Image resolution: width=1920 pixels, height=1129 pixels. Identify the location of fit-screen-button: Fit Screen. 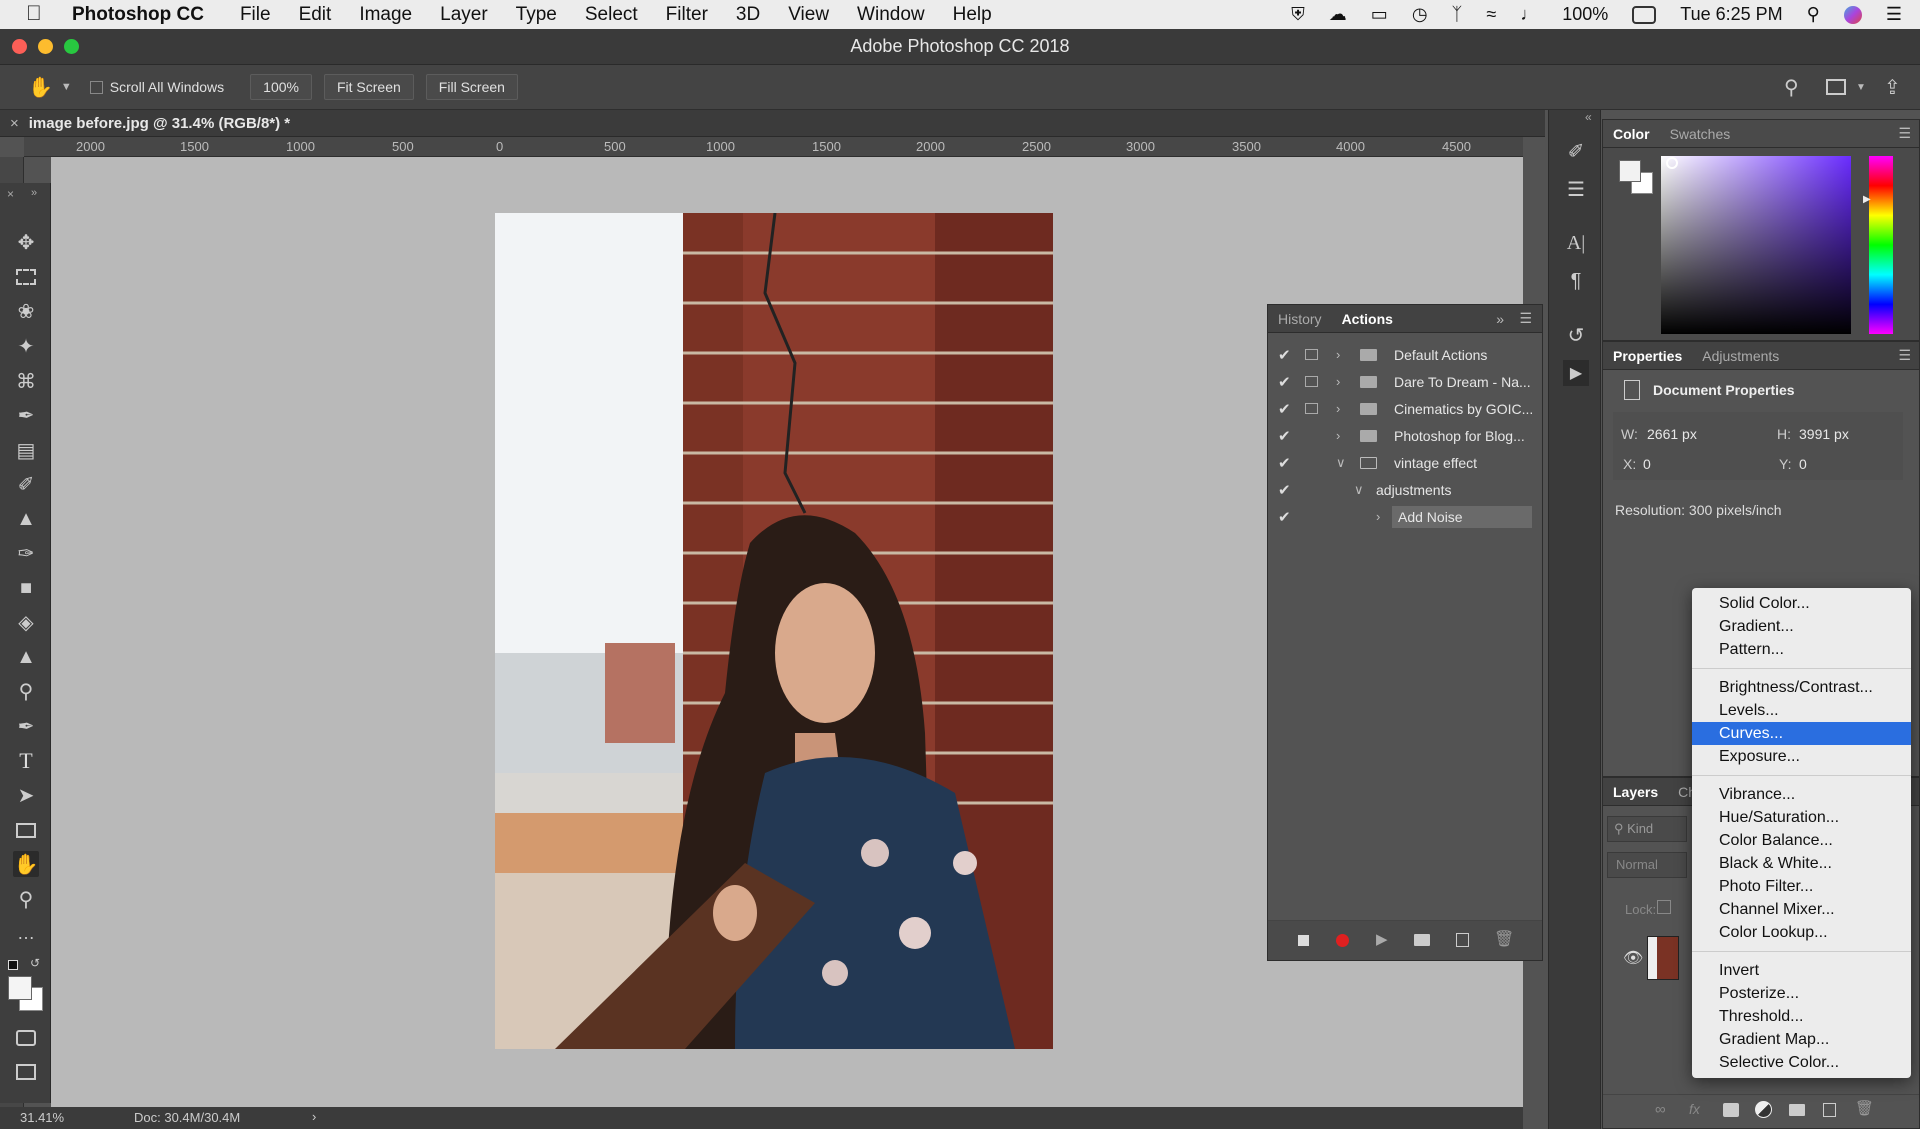
(368, 87).